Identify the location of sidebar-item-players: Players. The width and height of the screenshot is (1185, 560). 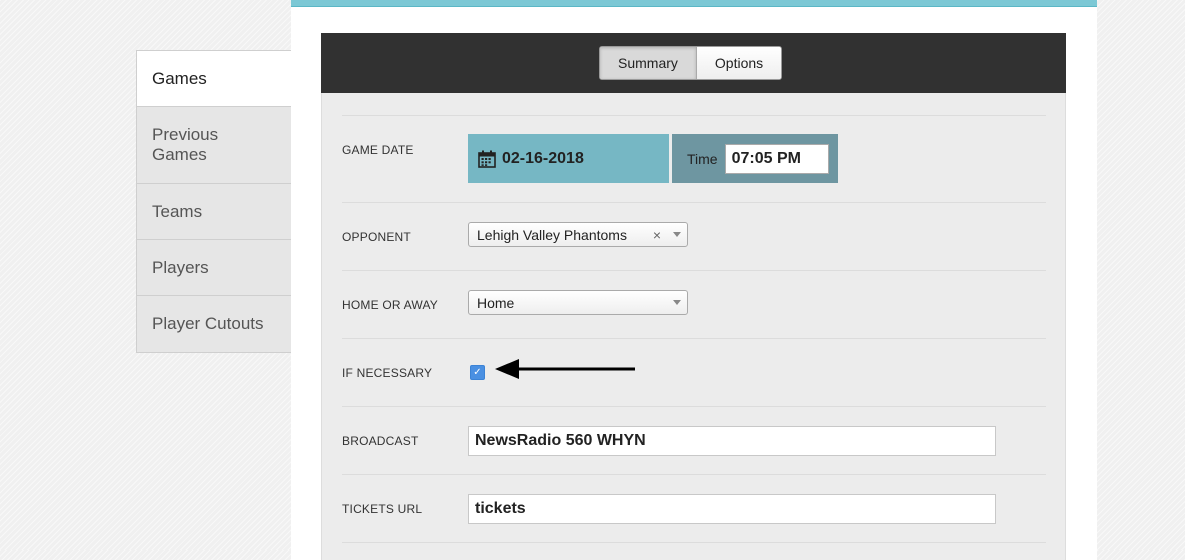
(214, 268).